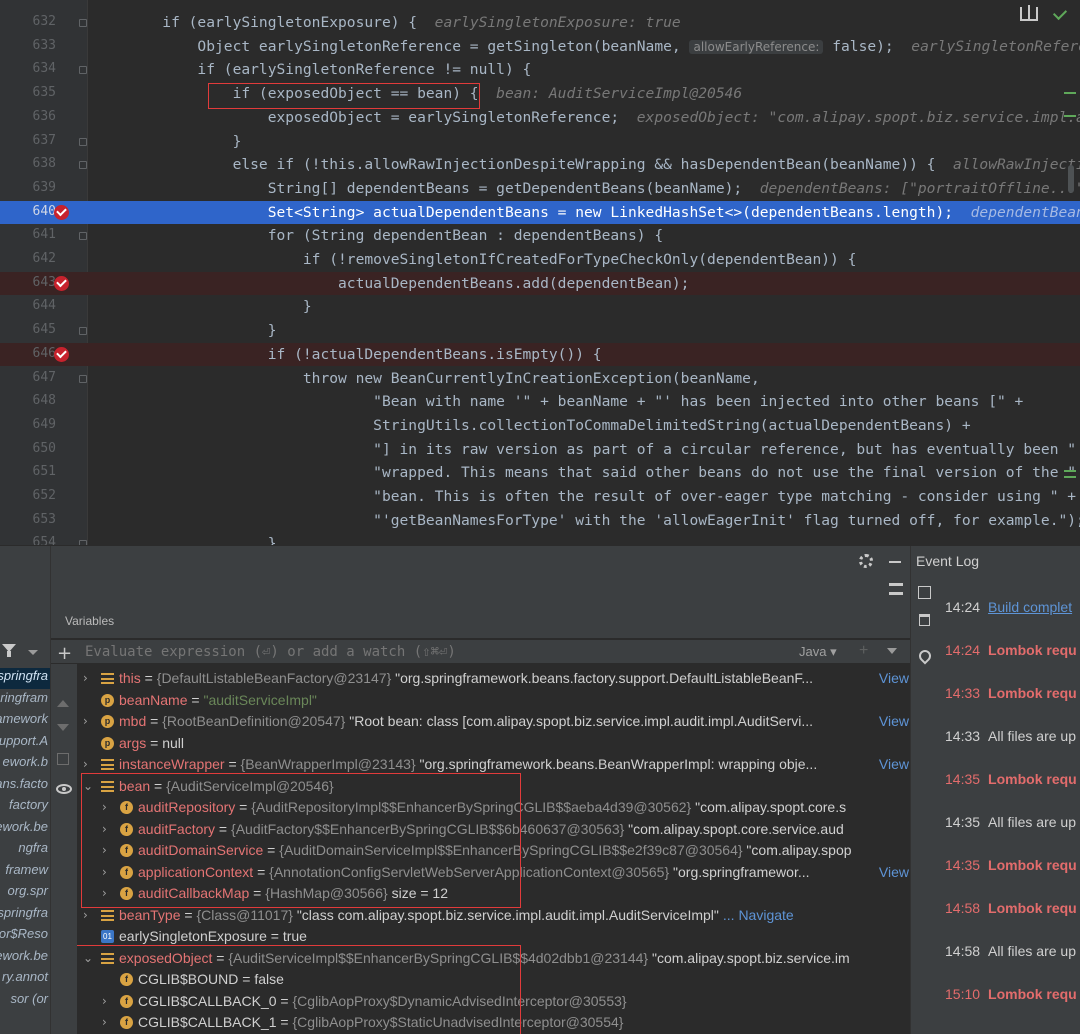 The image size is (1080, 1034). Describe the element at coordinates (1012, 996) in the screenshot. I see `event-log-entry: 15:10 Lombok requ` at that location.